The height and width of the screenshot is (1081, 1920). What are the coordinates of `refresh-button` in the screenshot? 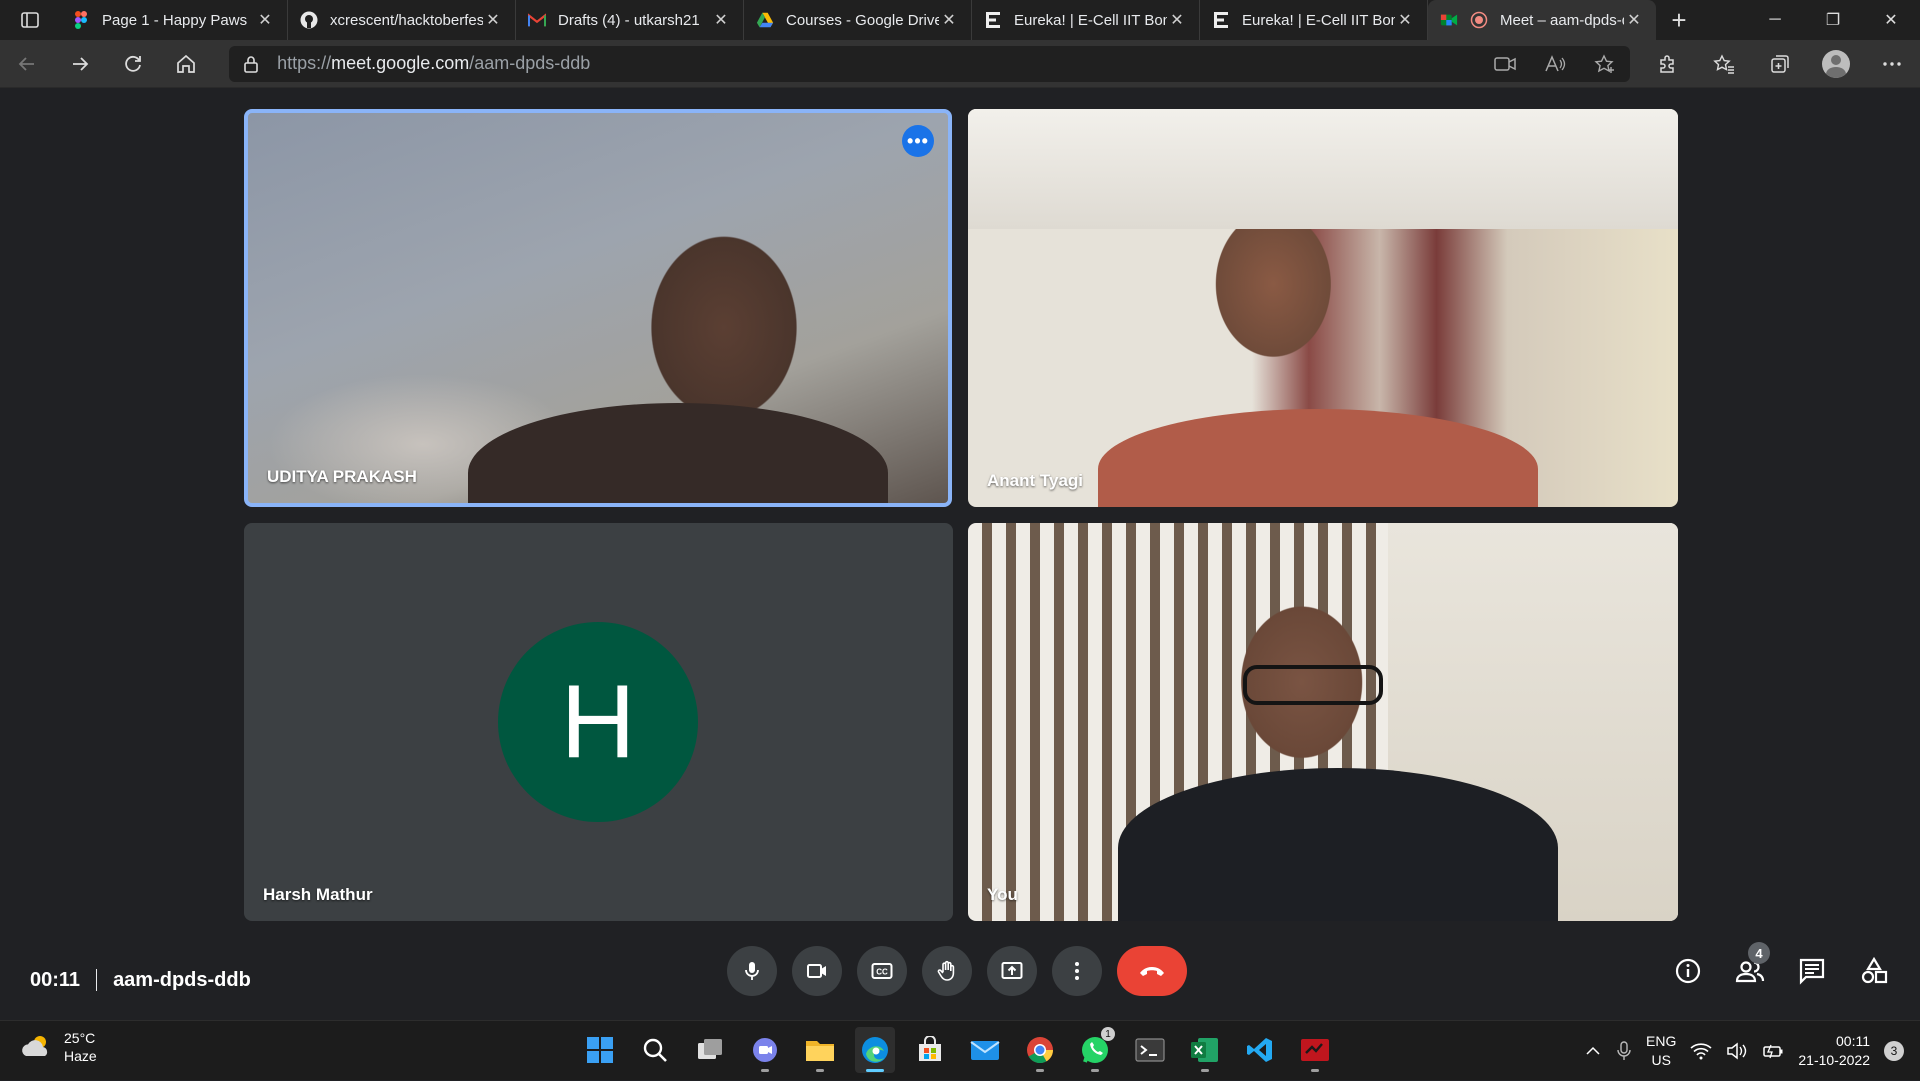 It's located at (133, 64).